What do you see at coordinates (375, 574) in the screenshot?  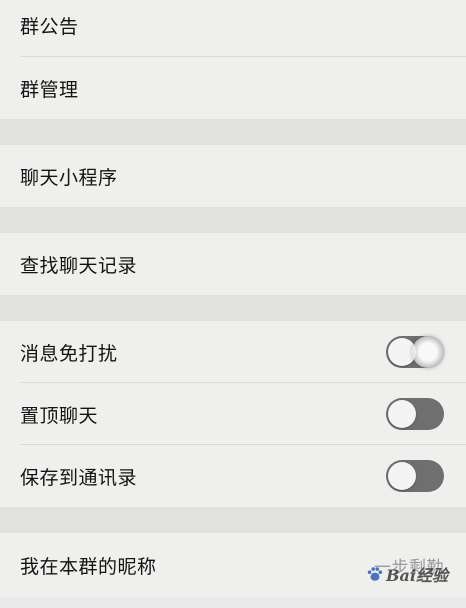 I see `baidu-paw-icon` at bounding box center [375, 574].